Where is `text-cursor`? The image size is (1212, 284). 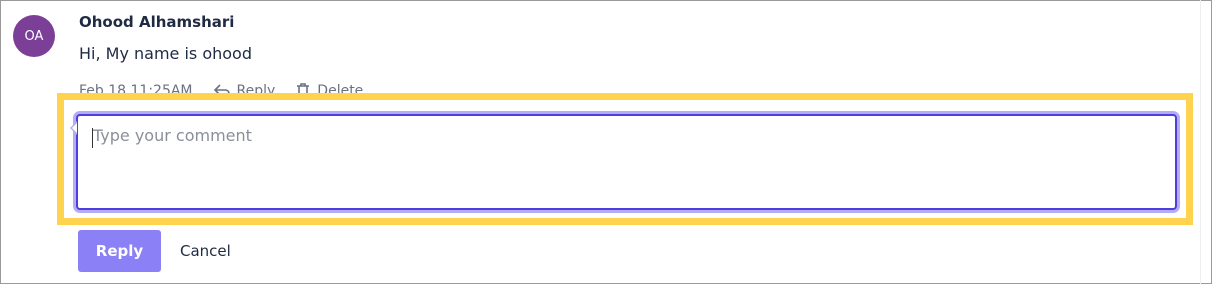 text-cursor is located at coordinates (92, 138).